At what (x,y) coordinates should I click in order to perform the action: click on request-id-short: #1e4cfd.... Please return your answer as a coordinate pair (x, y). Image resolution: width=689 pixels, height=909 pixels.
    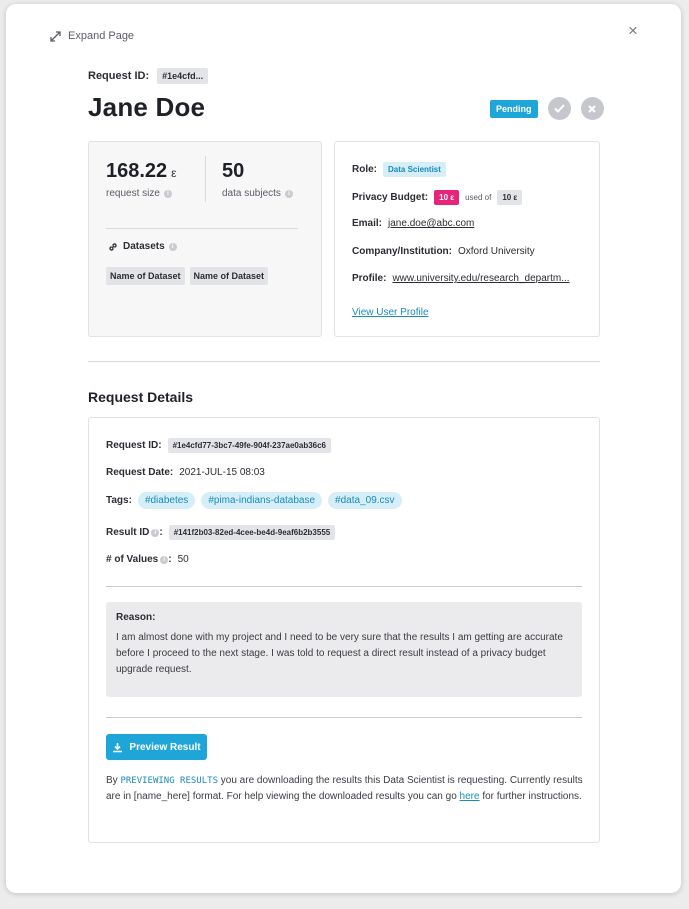
    Looking at the image, I should click on (183, 76).